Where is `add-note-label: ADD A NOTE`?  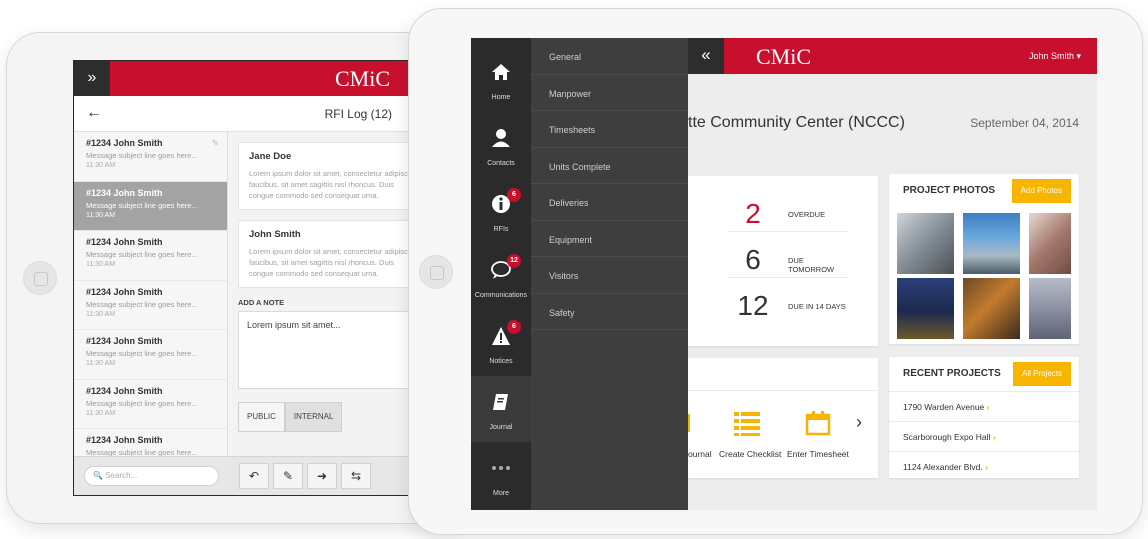 add-note-label: ADD A NOTE is located at coordinates (261, 302).